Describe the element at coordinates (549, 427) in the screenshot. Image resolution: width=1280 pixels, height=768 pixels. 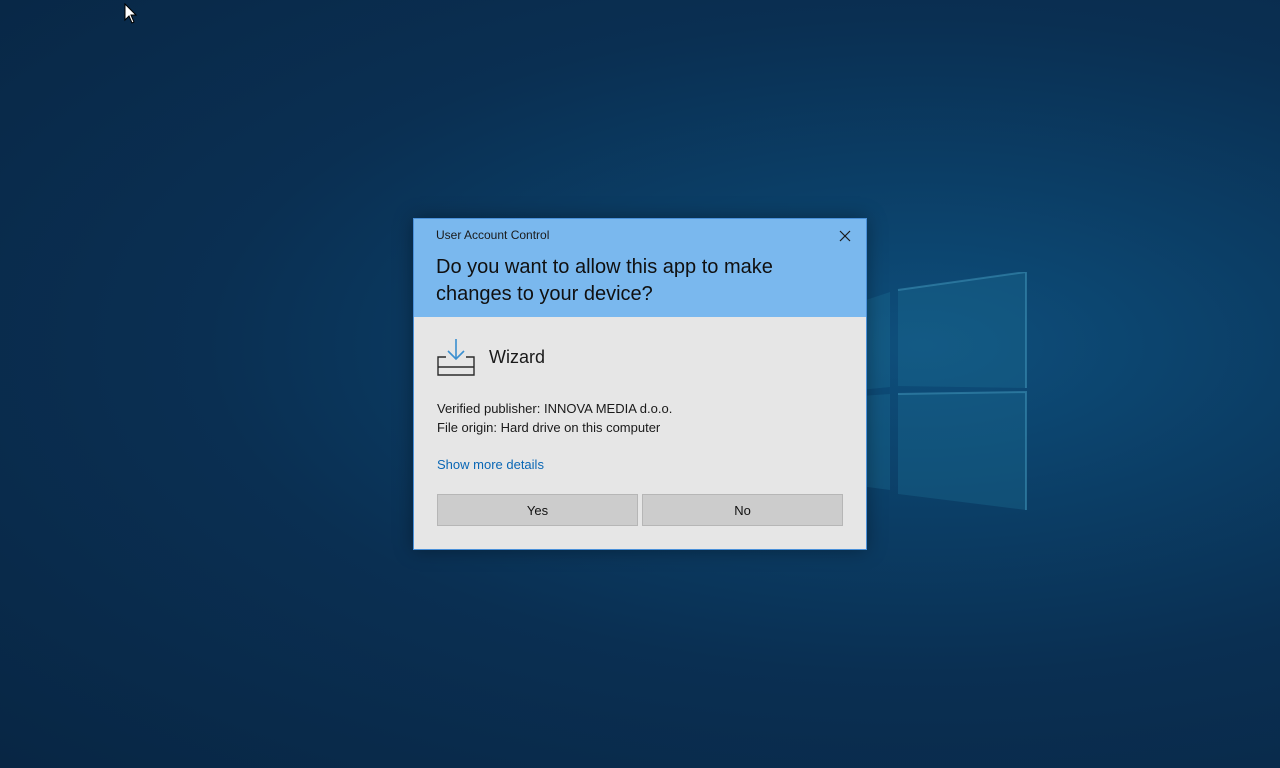
I see `origin-line: File origin: Hard drive on this computer` at that location.